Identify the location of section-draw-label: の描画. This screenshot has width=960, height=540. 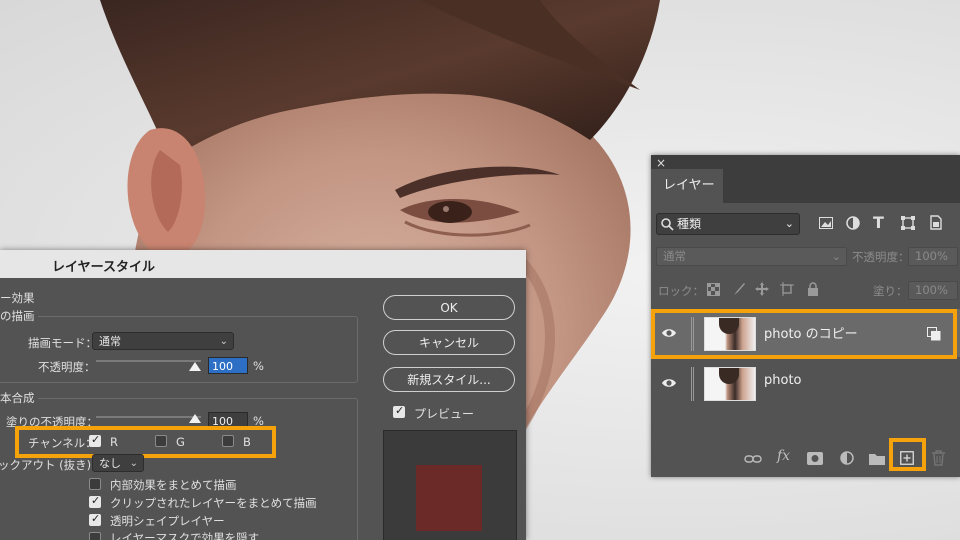
(19, 316).